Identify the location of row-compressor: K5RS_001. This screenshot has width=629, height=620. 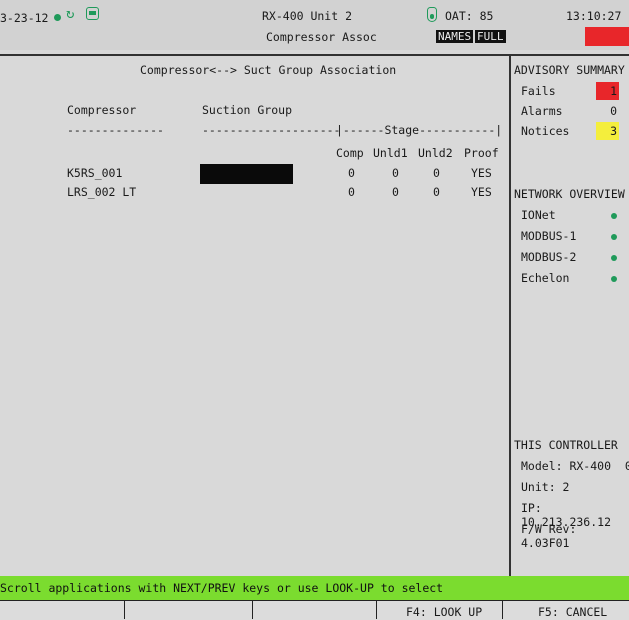
(95, 173).